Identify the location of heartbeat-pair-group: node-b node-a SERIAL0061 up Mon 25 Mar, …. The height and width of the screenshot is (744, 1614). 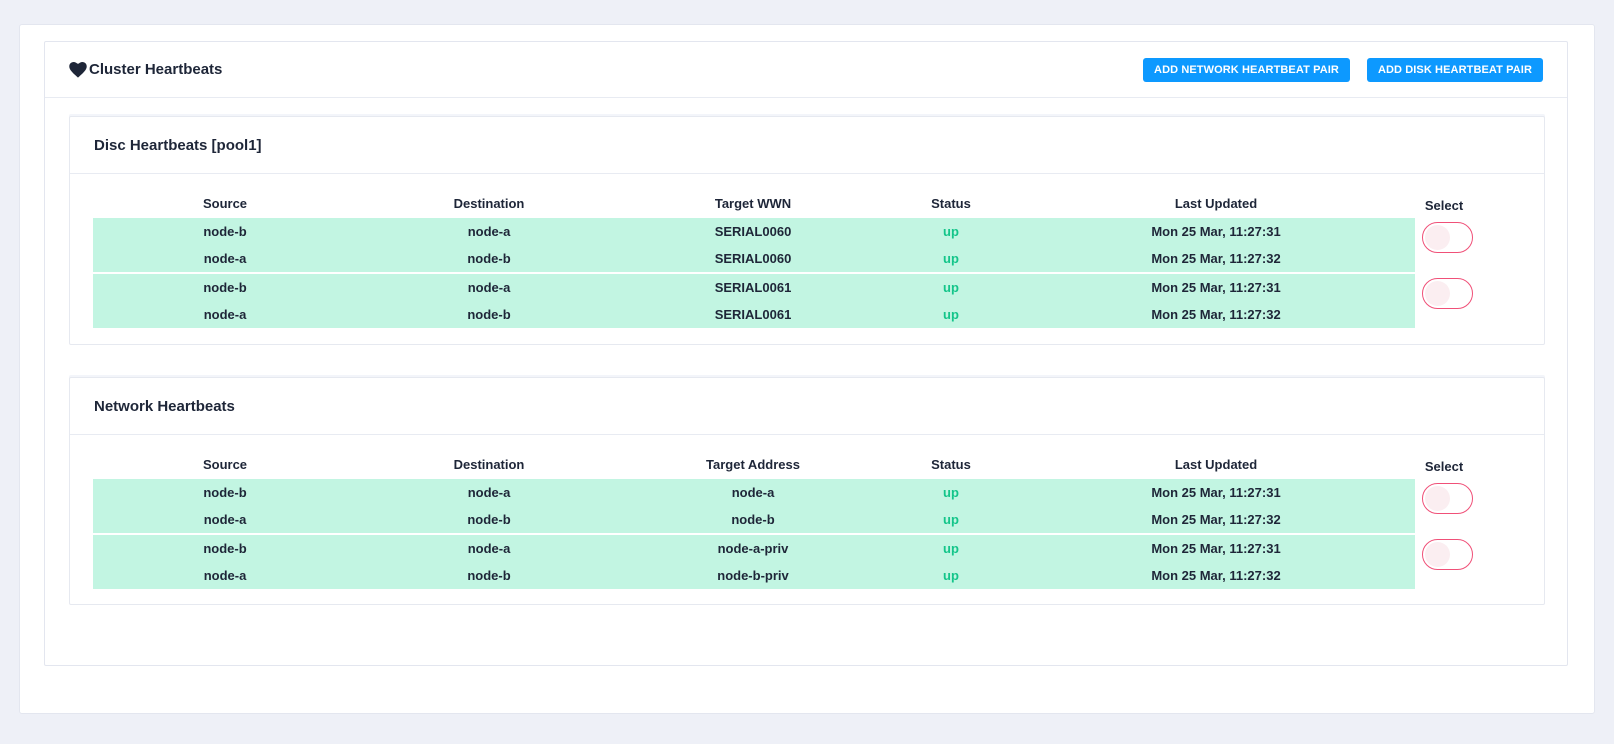
(754, 301).